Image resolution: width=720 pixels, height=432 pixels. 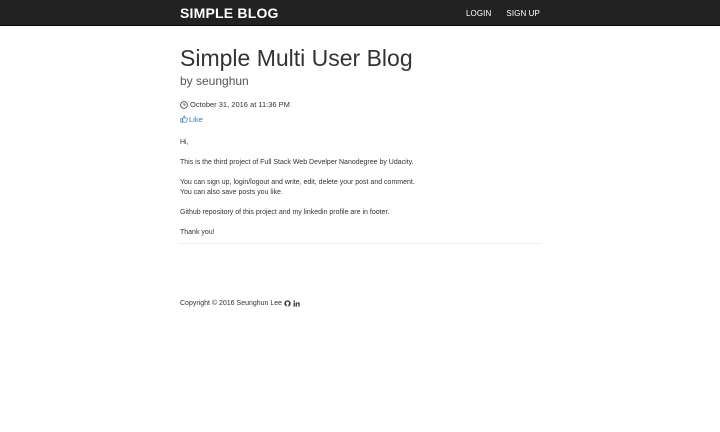 I want to click on post-date: October 31, 2016 at 11:36 PM, so click(x=360, y=104).